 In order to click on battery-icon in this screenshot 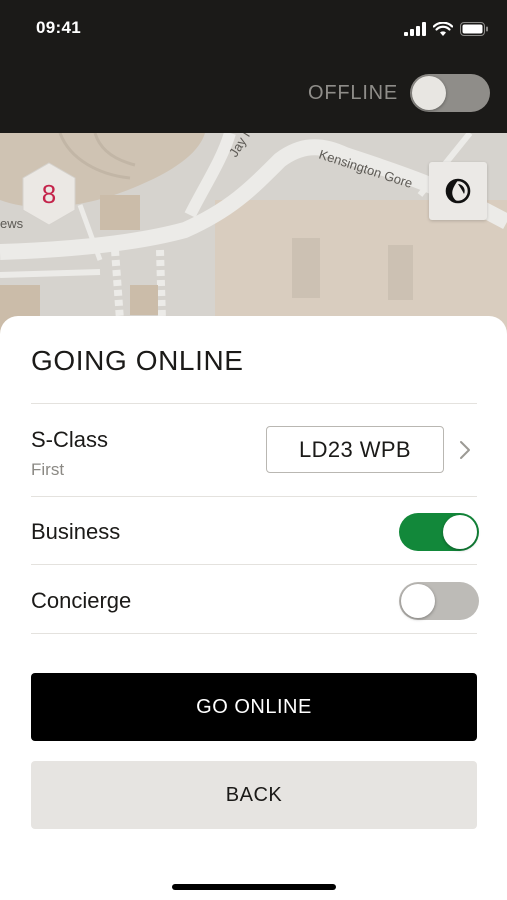, I will do `click(474, 29)`.